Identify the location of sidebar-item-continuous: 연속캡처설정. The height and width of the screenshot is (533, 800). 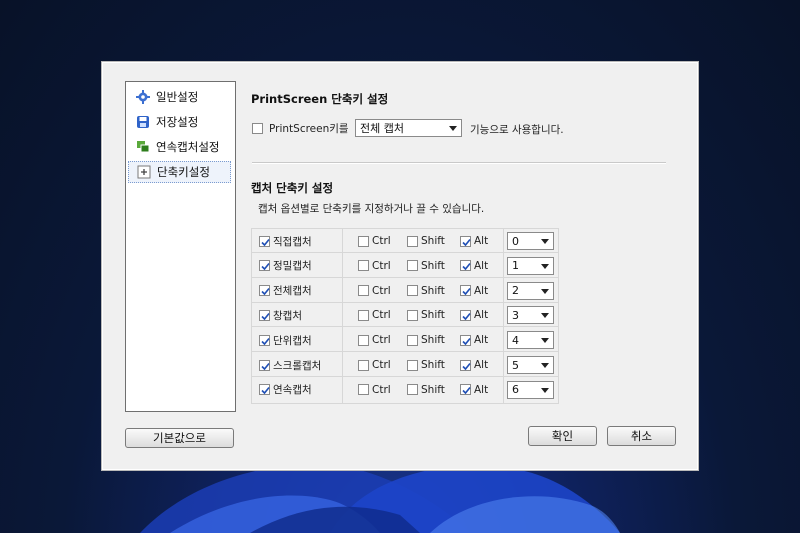
(179, 147).